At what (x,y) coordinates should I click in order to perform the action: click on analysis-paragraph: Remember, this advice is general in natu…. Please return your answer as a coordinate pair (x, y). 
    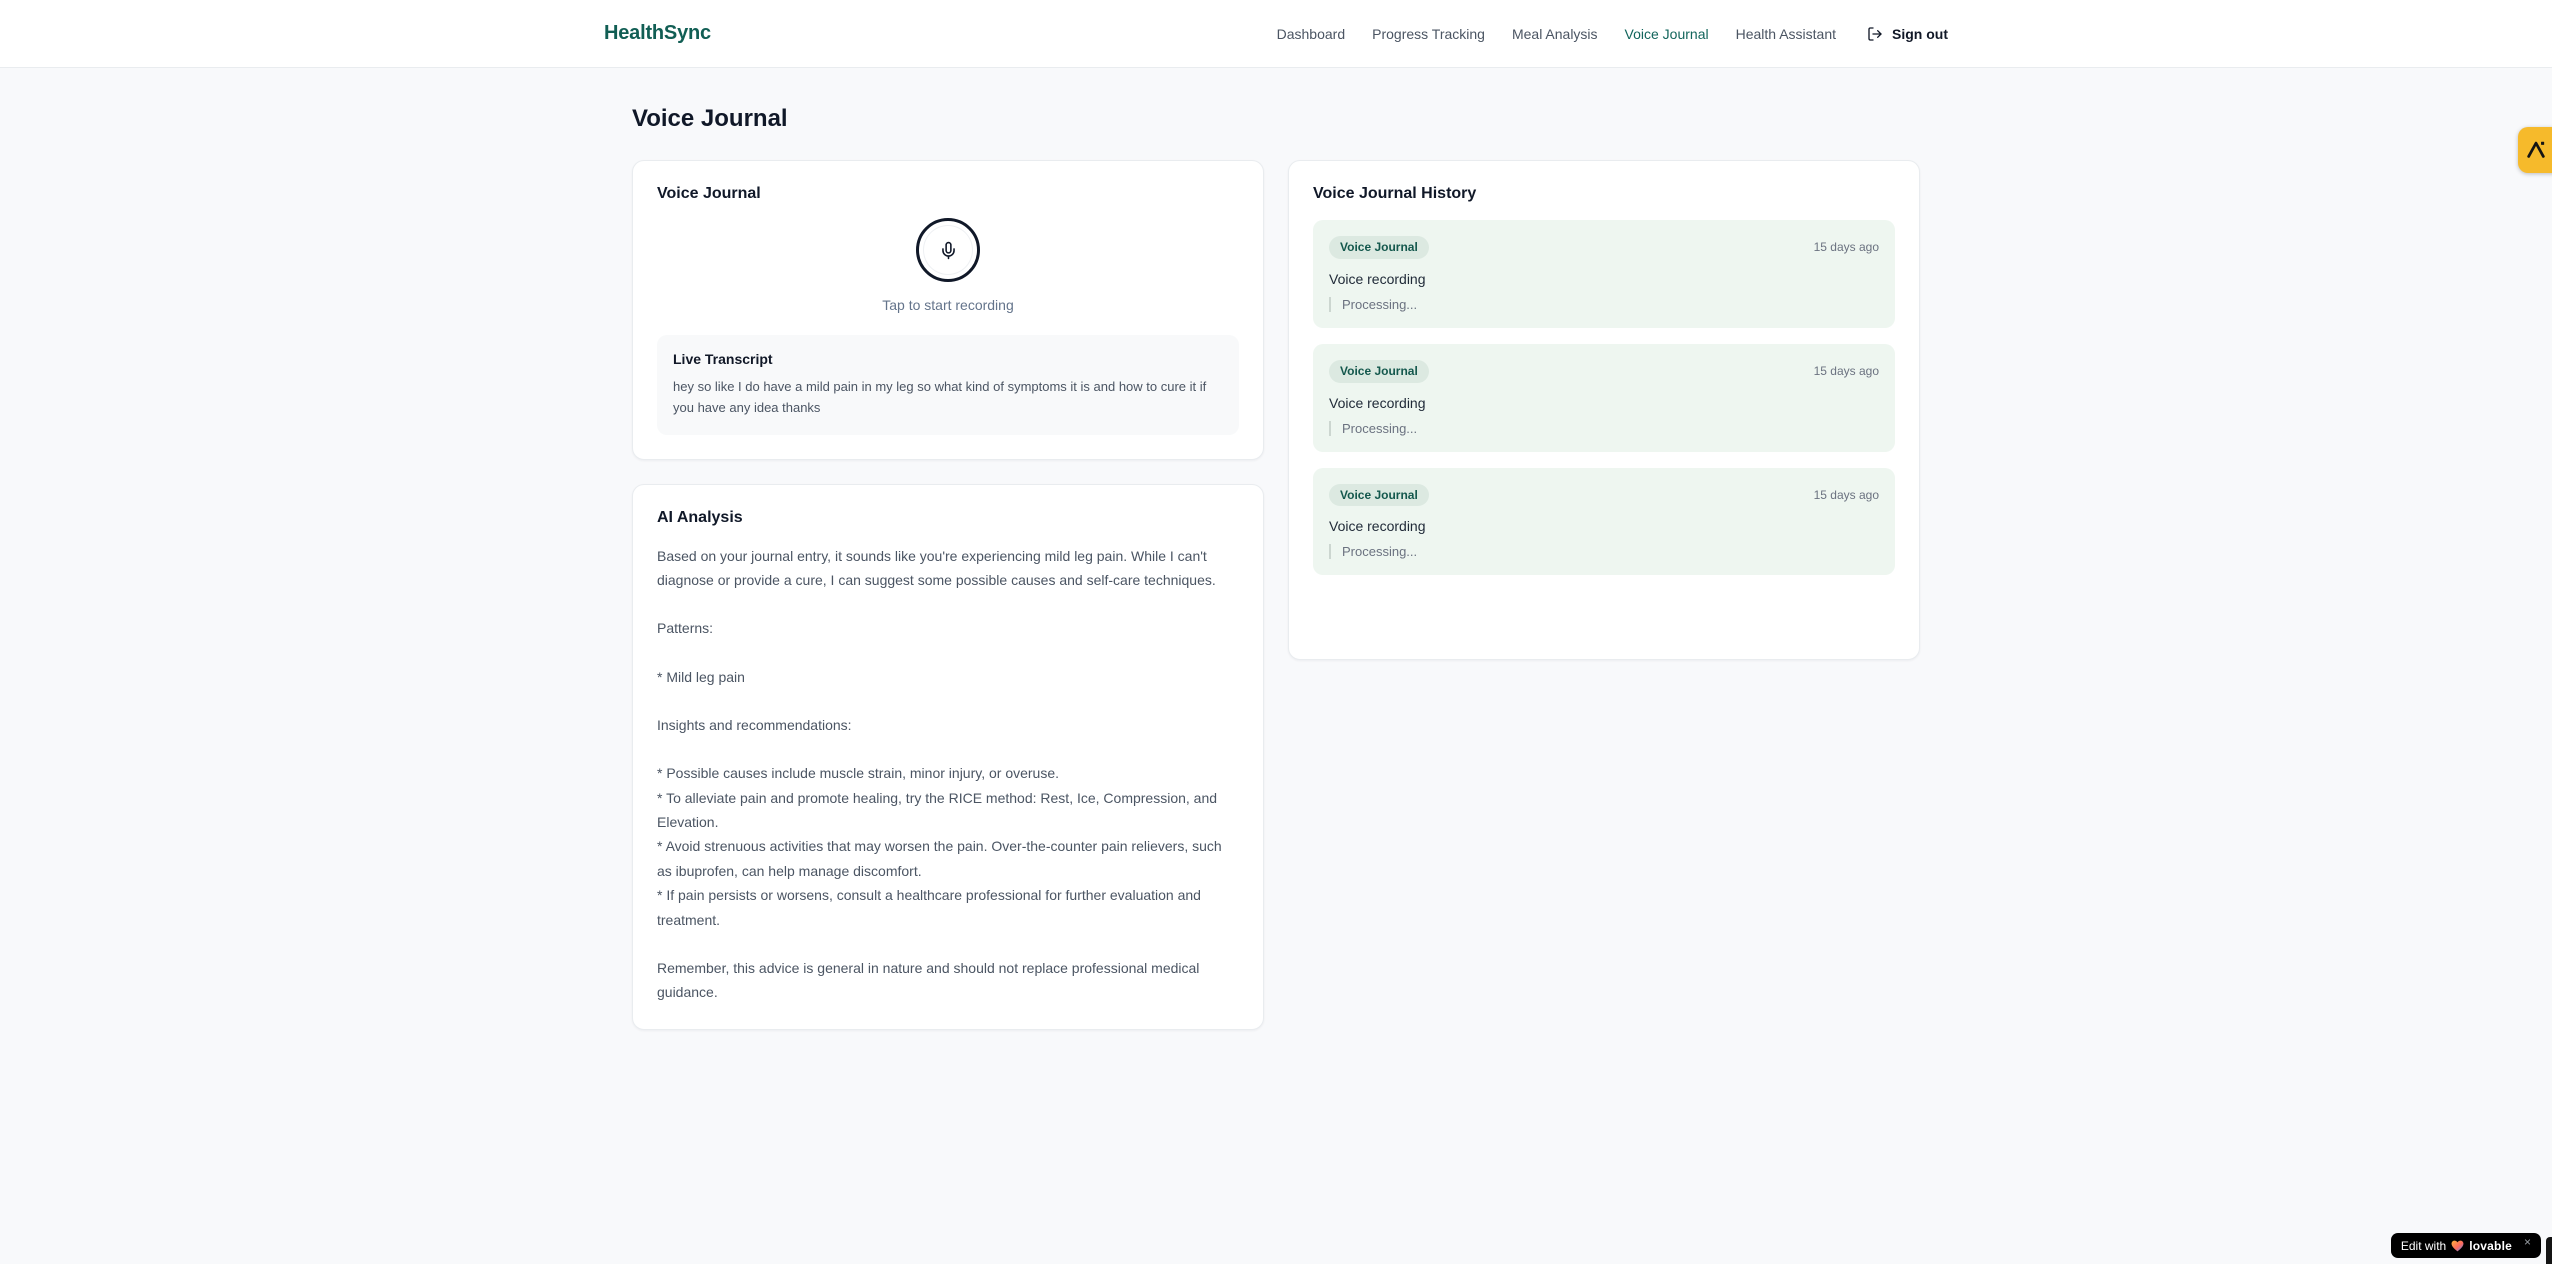
    Looking at the image, I should click on (928, 980).